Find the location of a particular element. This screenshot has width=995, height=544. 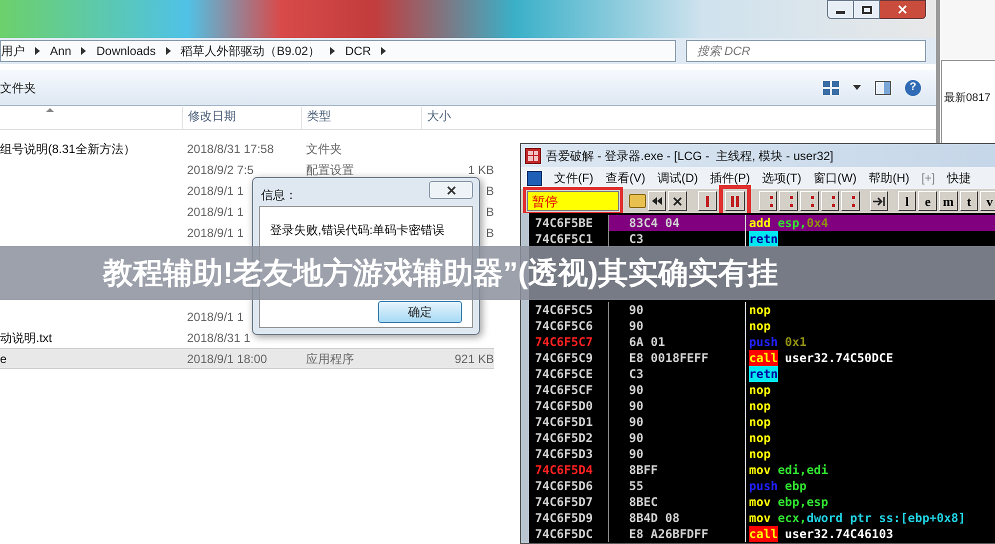

run-icon is located at coordinates (708, 201).